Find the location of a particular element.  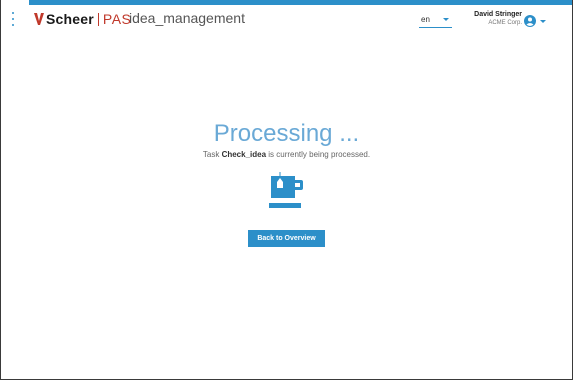

scheer-pas-logo: Scheer PAS is located at coordinates (82, 19).